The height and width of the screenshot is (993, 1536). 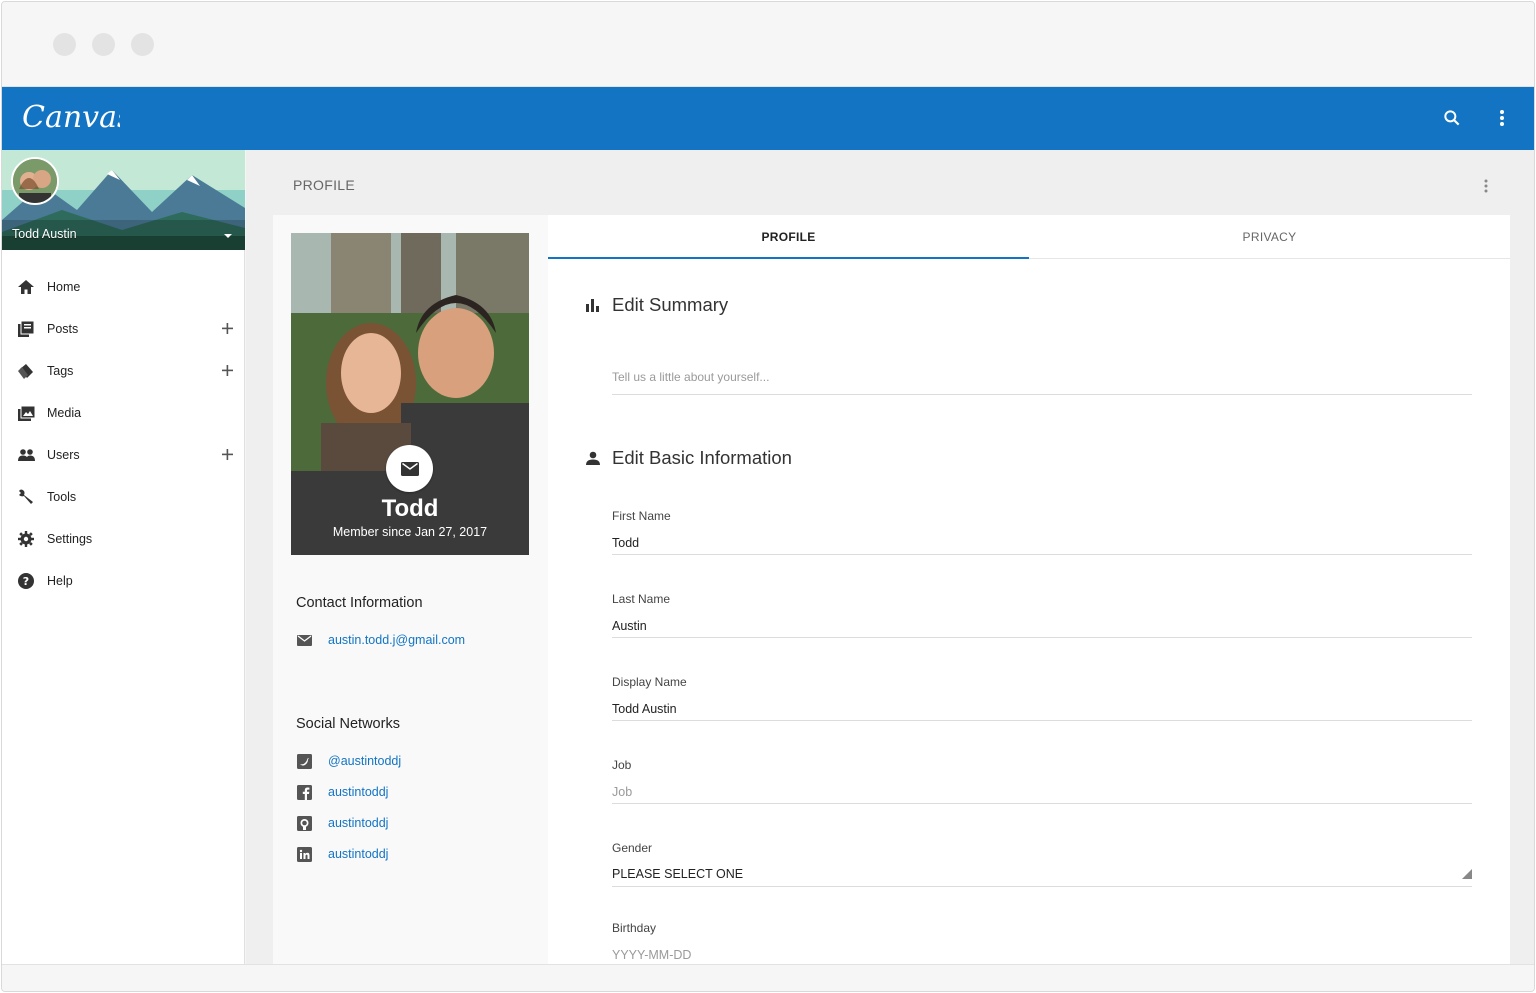 What do you see at coordinates (1452, 118) in the screenshot?
I see `search-icon` at bounding box center [1452, 118].